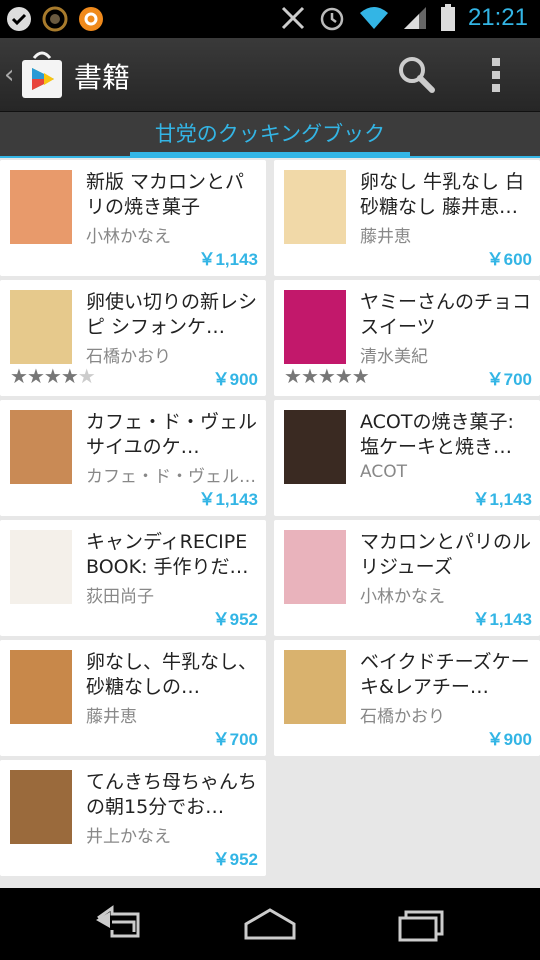  I want to click on book-author: ACOT, so click(383, 472).